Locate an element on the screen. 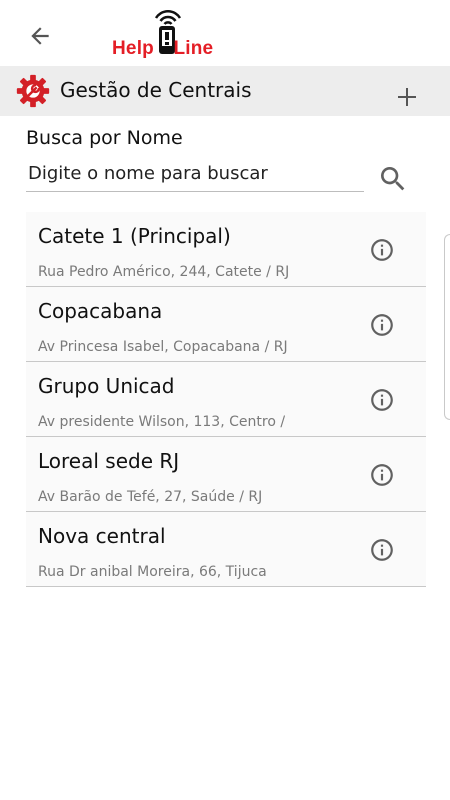 The image size is (450, 800). add-central-button is located at coordinates (407, 97).